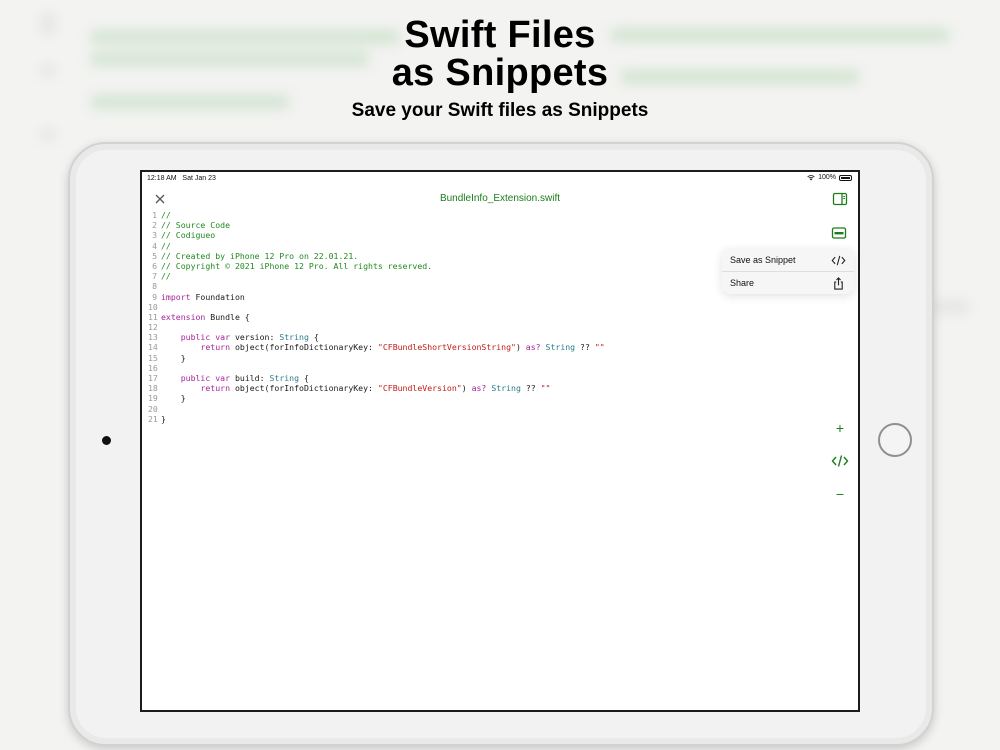 This screenshot has height=750, width=1000. What do you see at coordinates (304, 347) in the screenshot?
I see `code-token: object(forInfoDictionaryKey:` at bounding box center [304, 347].